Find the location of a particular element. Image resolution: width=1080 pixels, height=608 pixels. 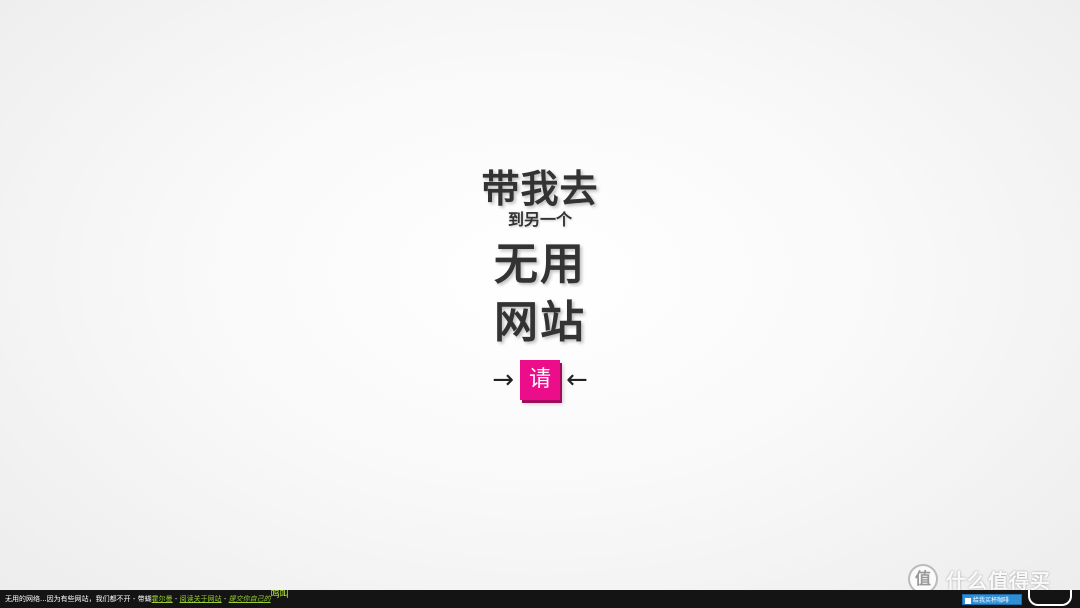

footer-intro: 无用的网络...因为有些网站，我们都不开 - 带蝴 is located at coordinates (78, 599).